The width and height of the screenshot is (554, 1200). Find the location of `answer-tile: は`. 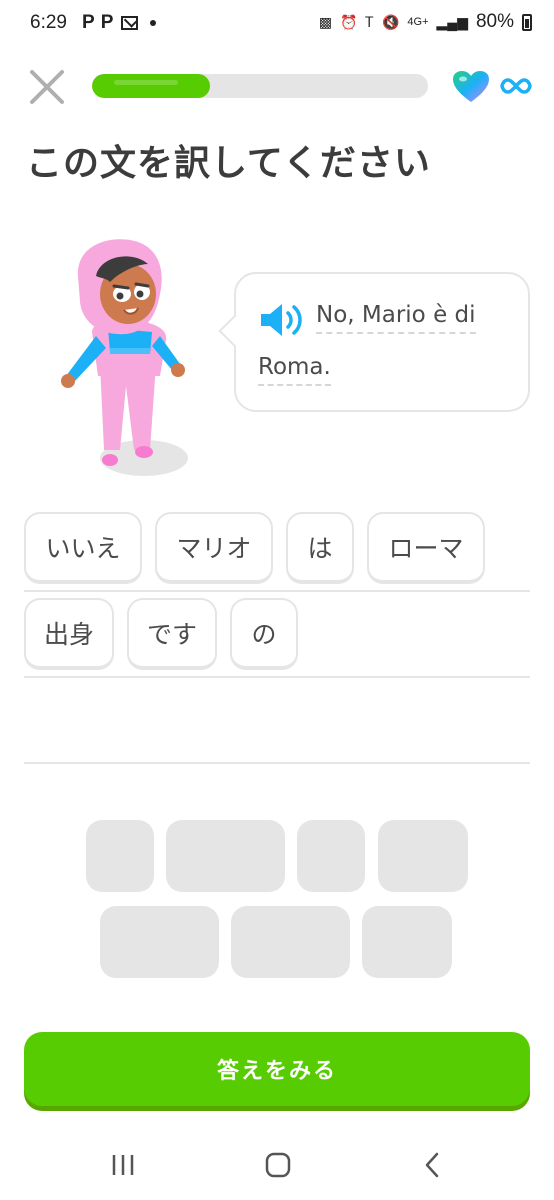

answer-tile: は is located at coordinates (320, 548).